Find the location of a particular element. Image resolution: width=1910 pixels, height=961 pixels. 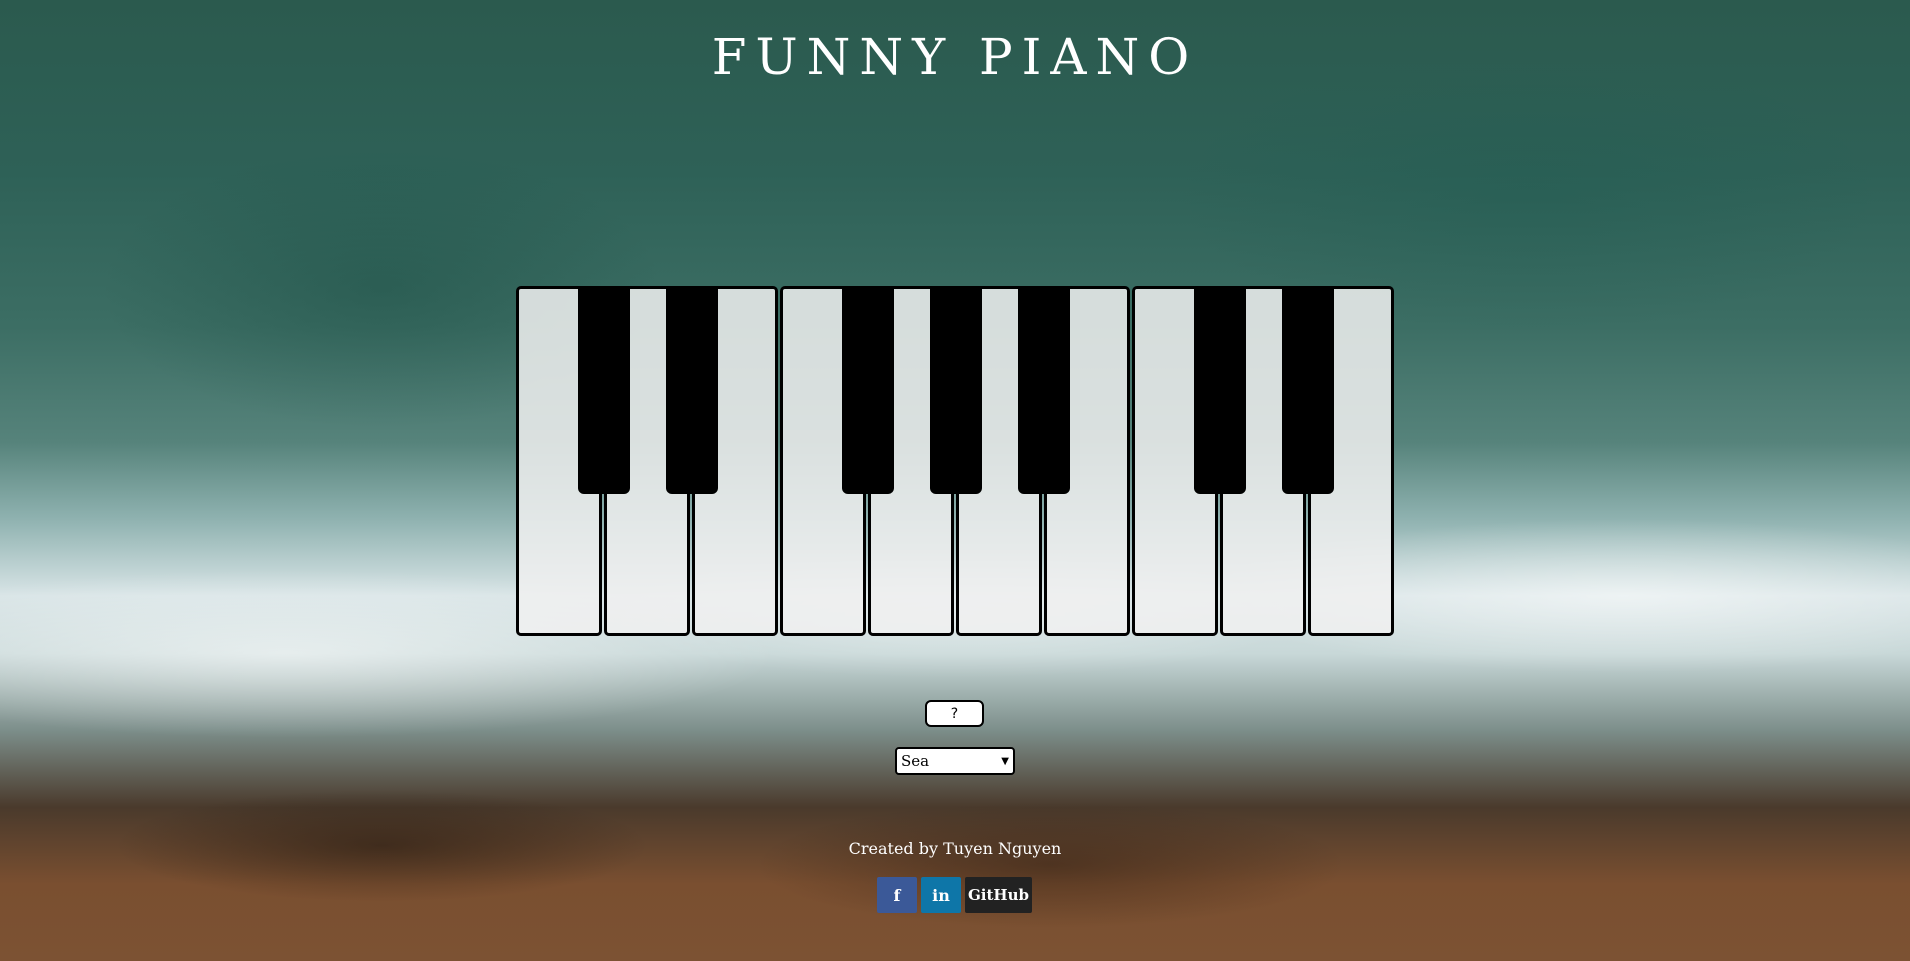

facebook-button: f is located at coordinates (897, 895).